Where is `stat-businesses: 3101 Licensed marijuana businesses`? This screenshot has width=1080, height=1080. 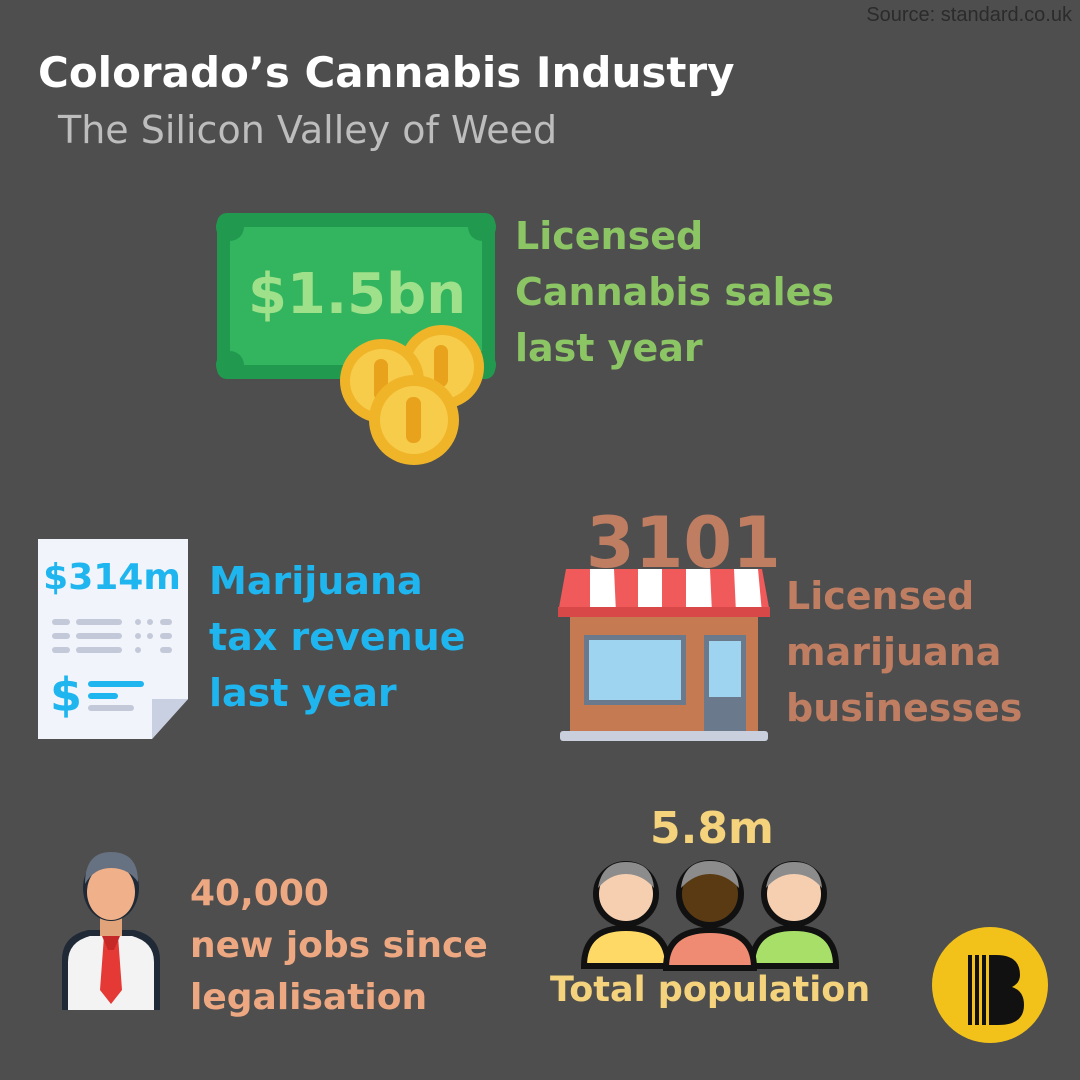
stat-businesses: 3101 Licensed marijuana businesses is located at coordinates (811, 627).